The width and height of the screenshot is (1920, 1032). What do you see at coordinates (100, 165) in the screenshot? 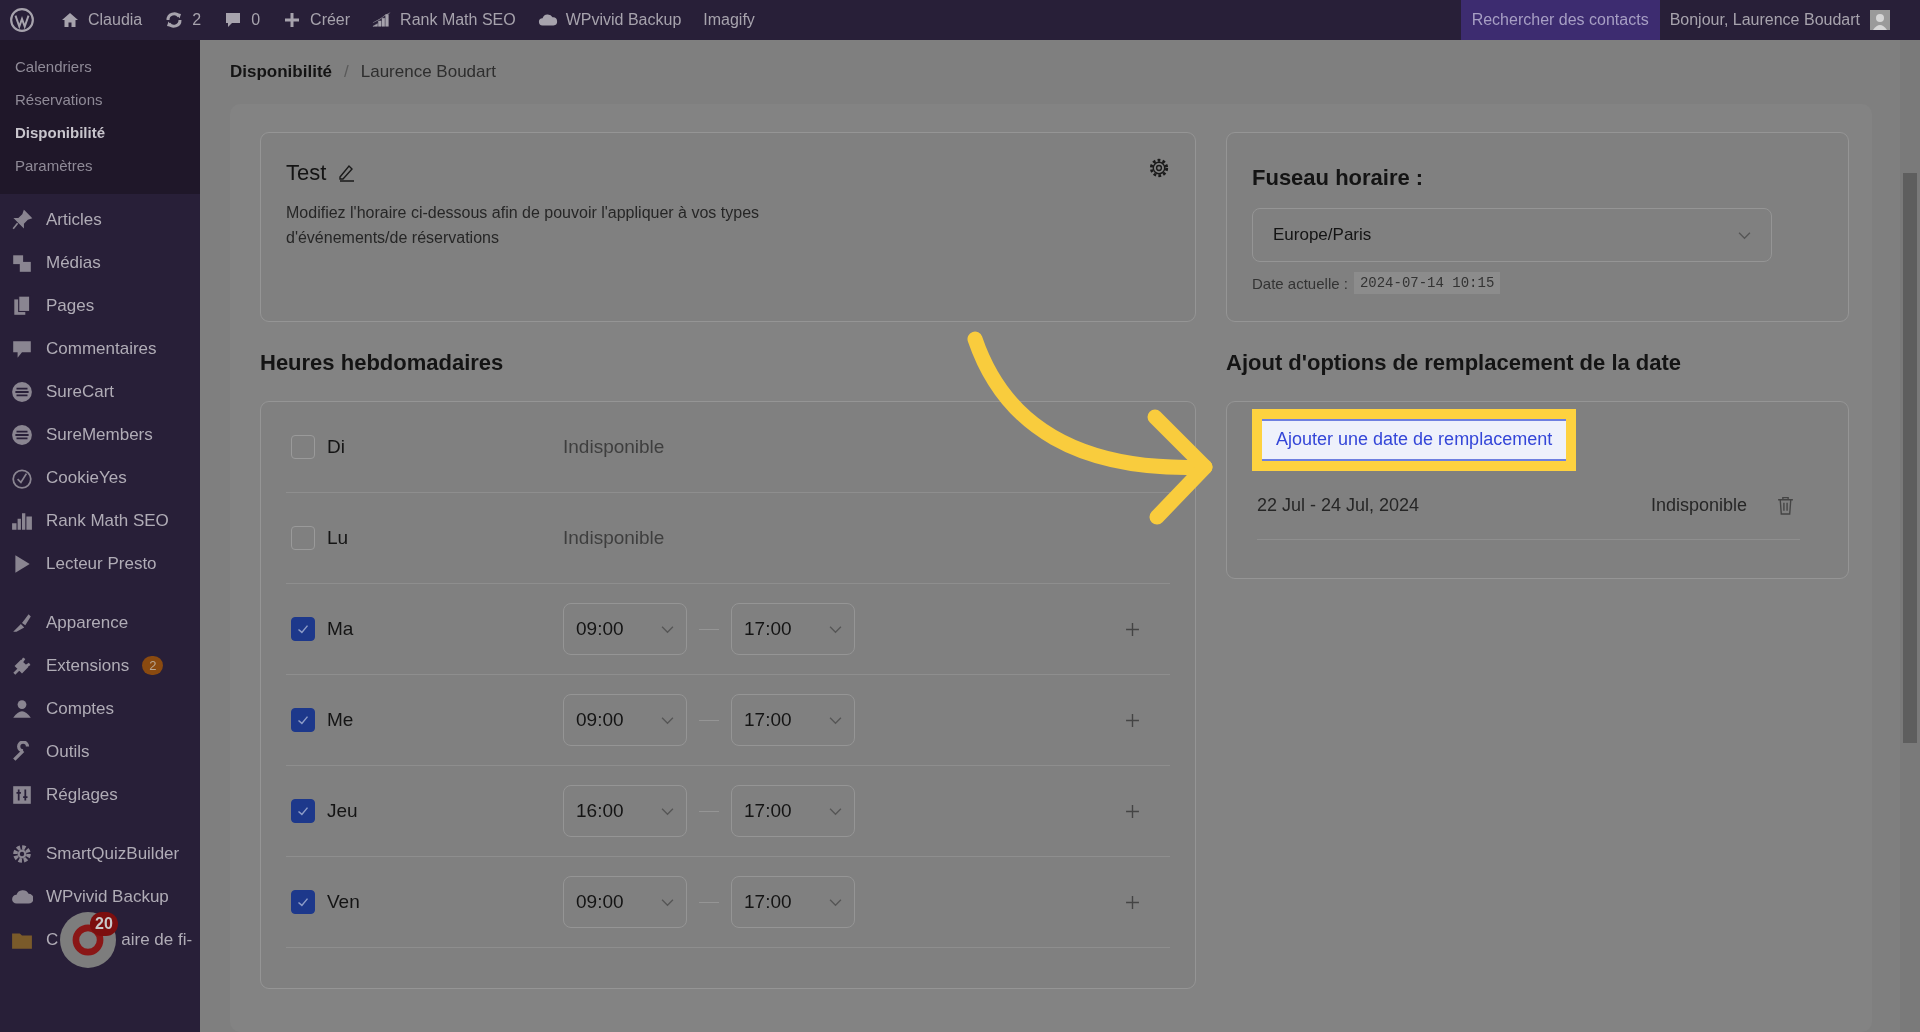
I see `submenu-item: Paramètres` at bounding box center [100, 165].